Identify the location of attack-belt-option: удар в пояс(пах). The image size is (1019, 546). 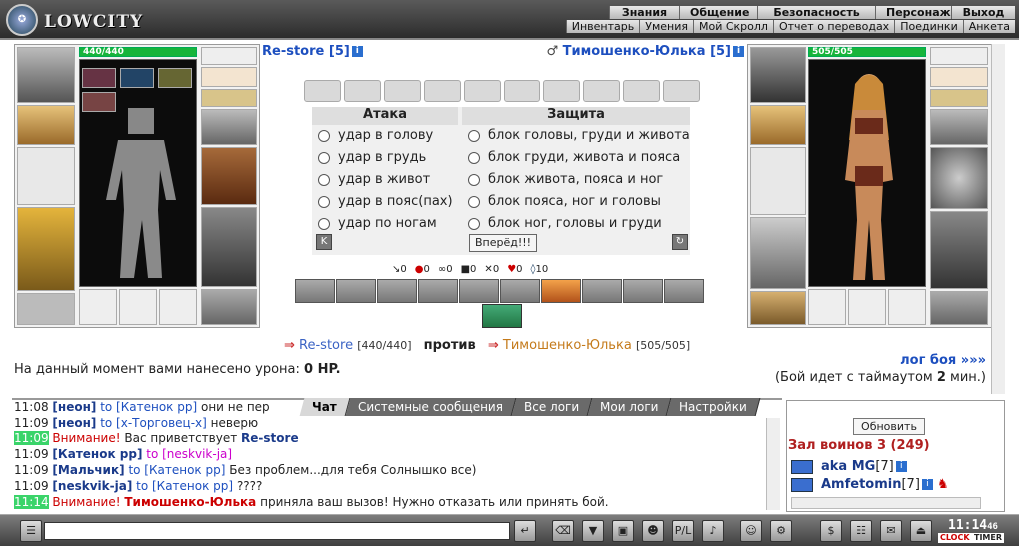
(385, 201).